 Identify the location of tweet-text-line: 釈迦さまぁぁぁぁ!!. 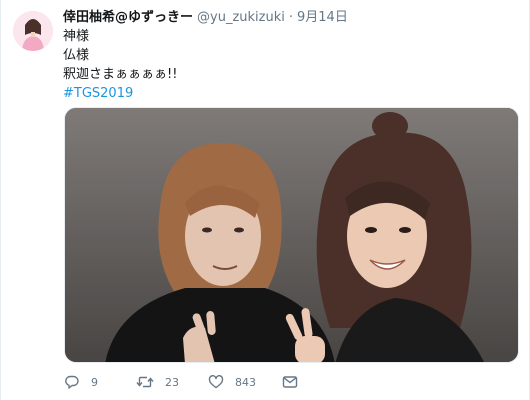
(120, 74).